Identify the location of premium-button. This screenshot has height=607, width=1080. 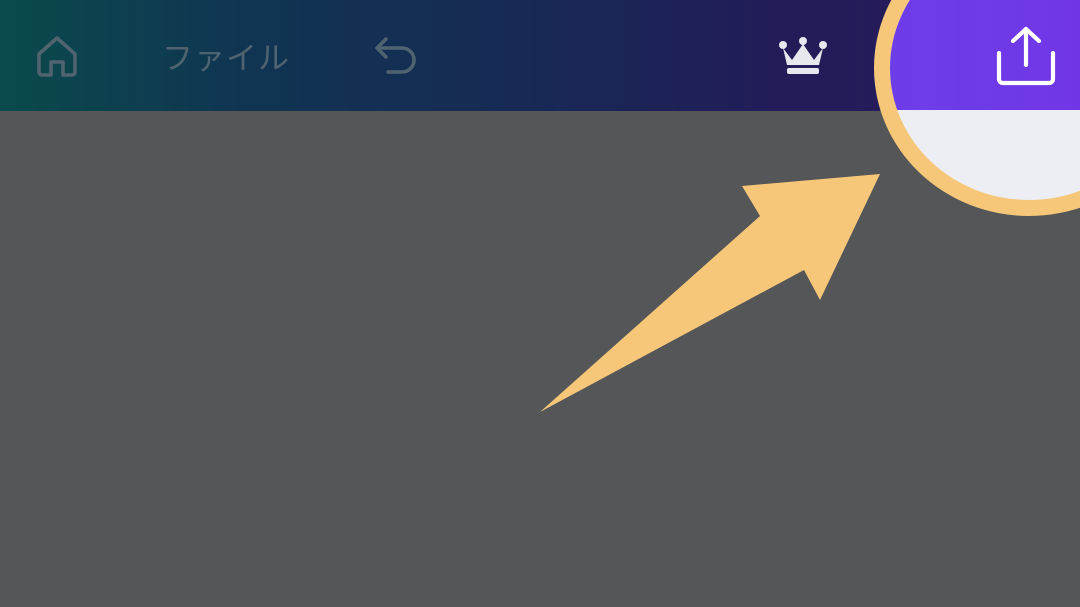
(803, 55).